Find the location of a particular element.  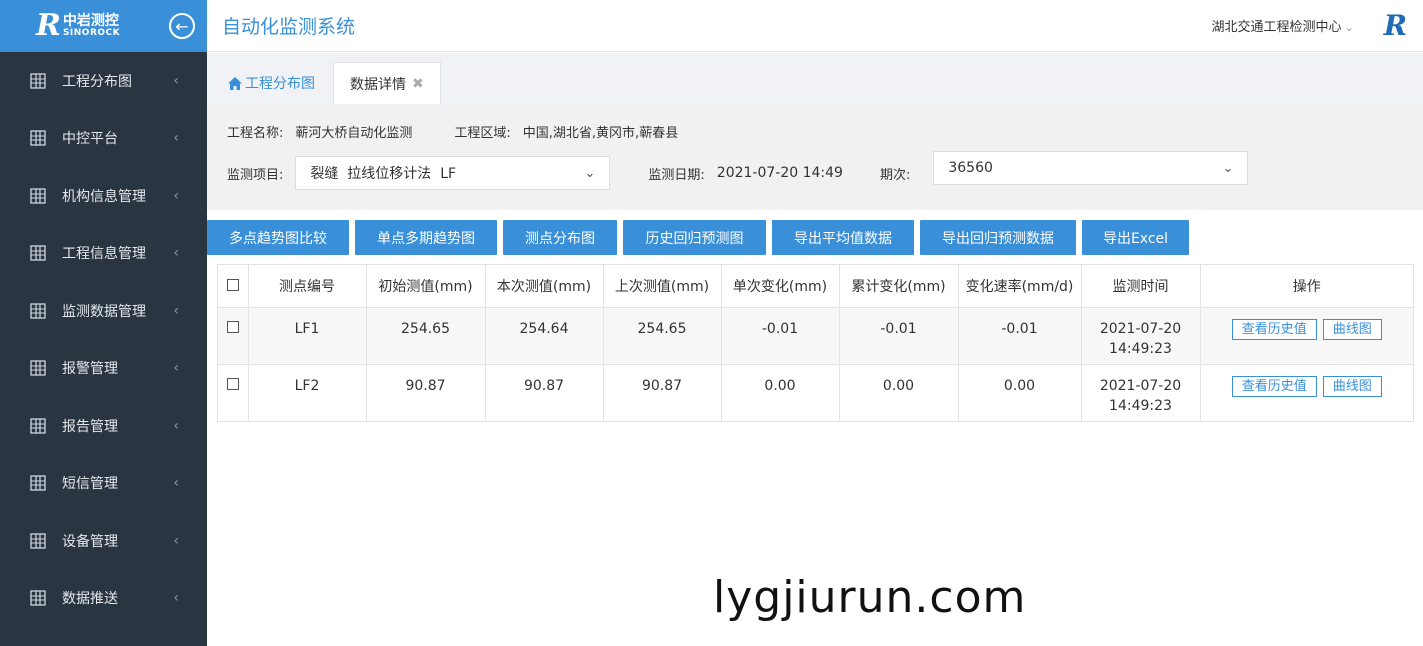

cell-previous: 254.65 is located at coordinates (662, 336).